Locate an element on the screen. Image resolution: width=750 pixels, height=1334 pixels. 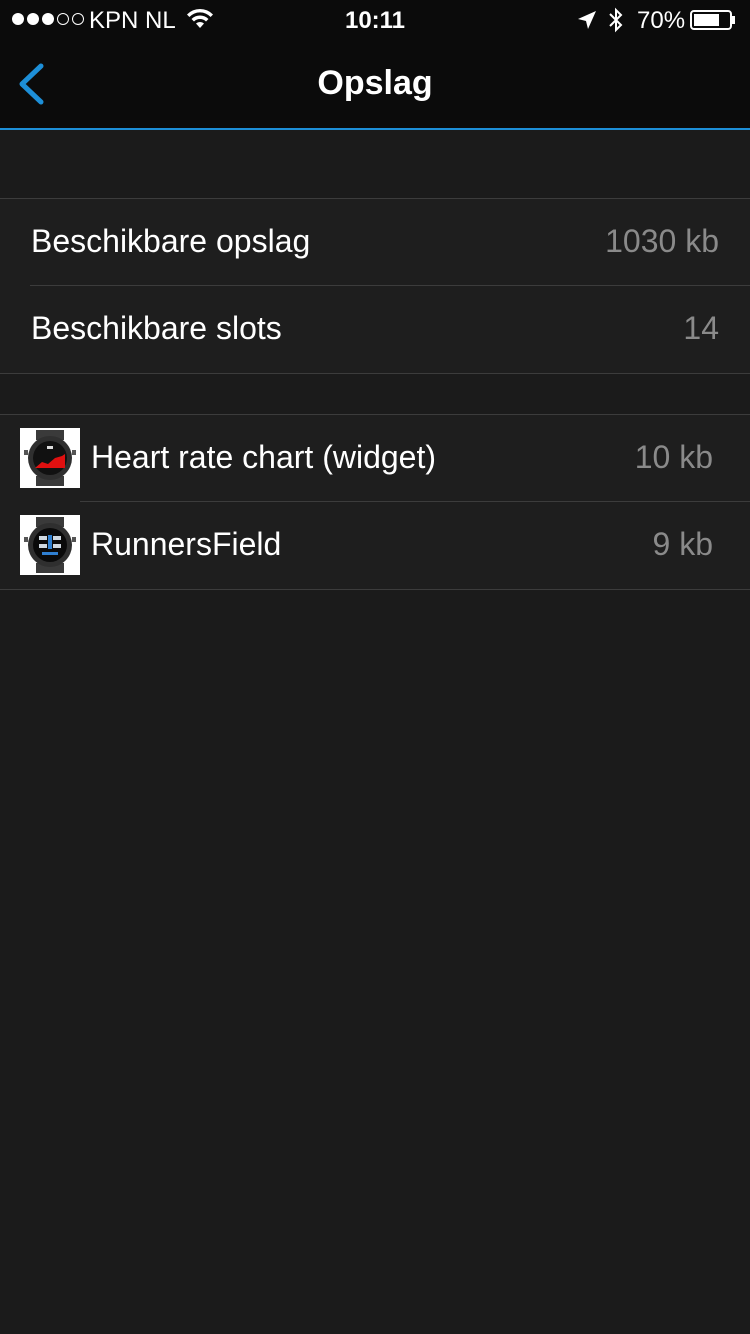
app-size: 9 kb is located at coordinates (682, 544).